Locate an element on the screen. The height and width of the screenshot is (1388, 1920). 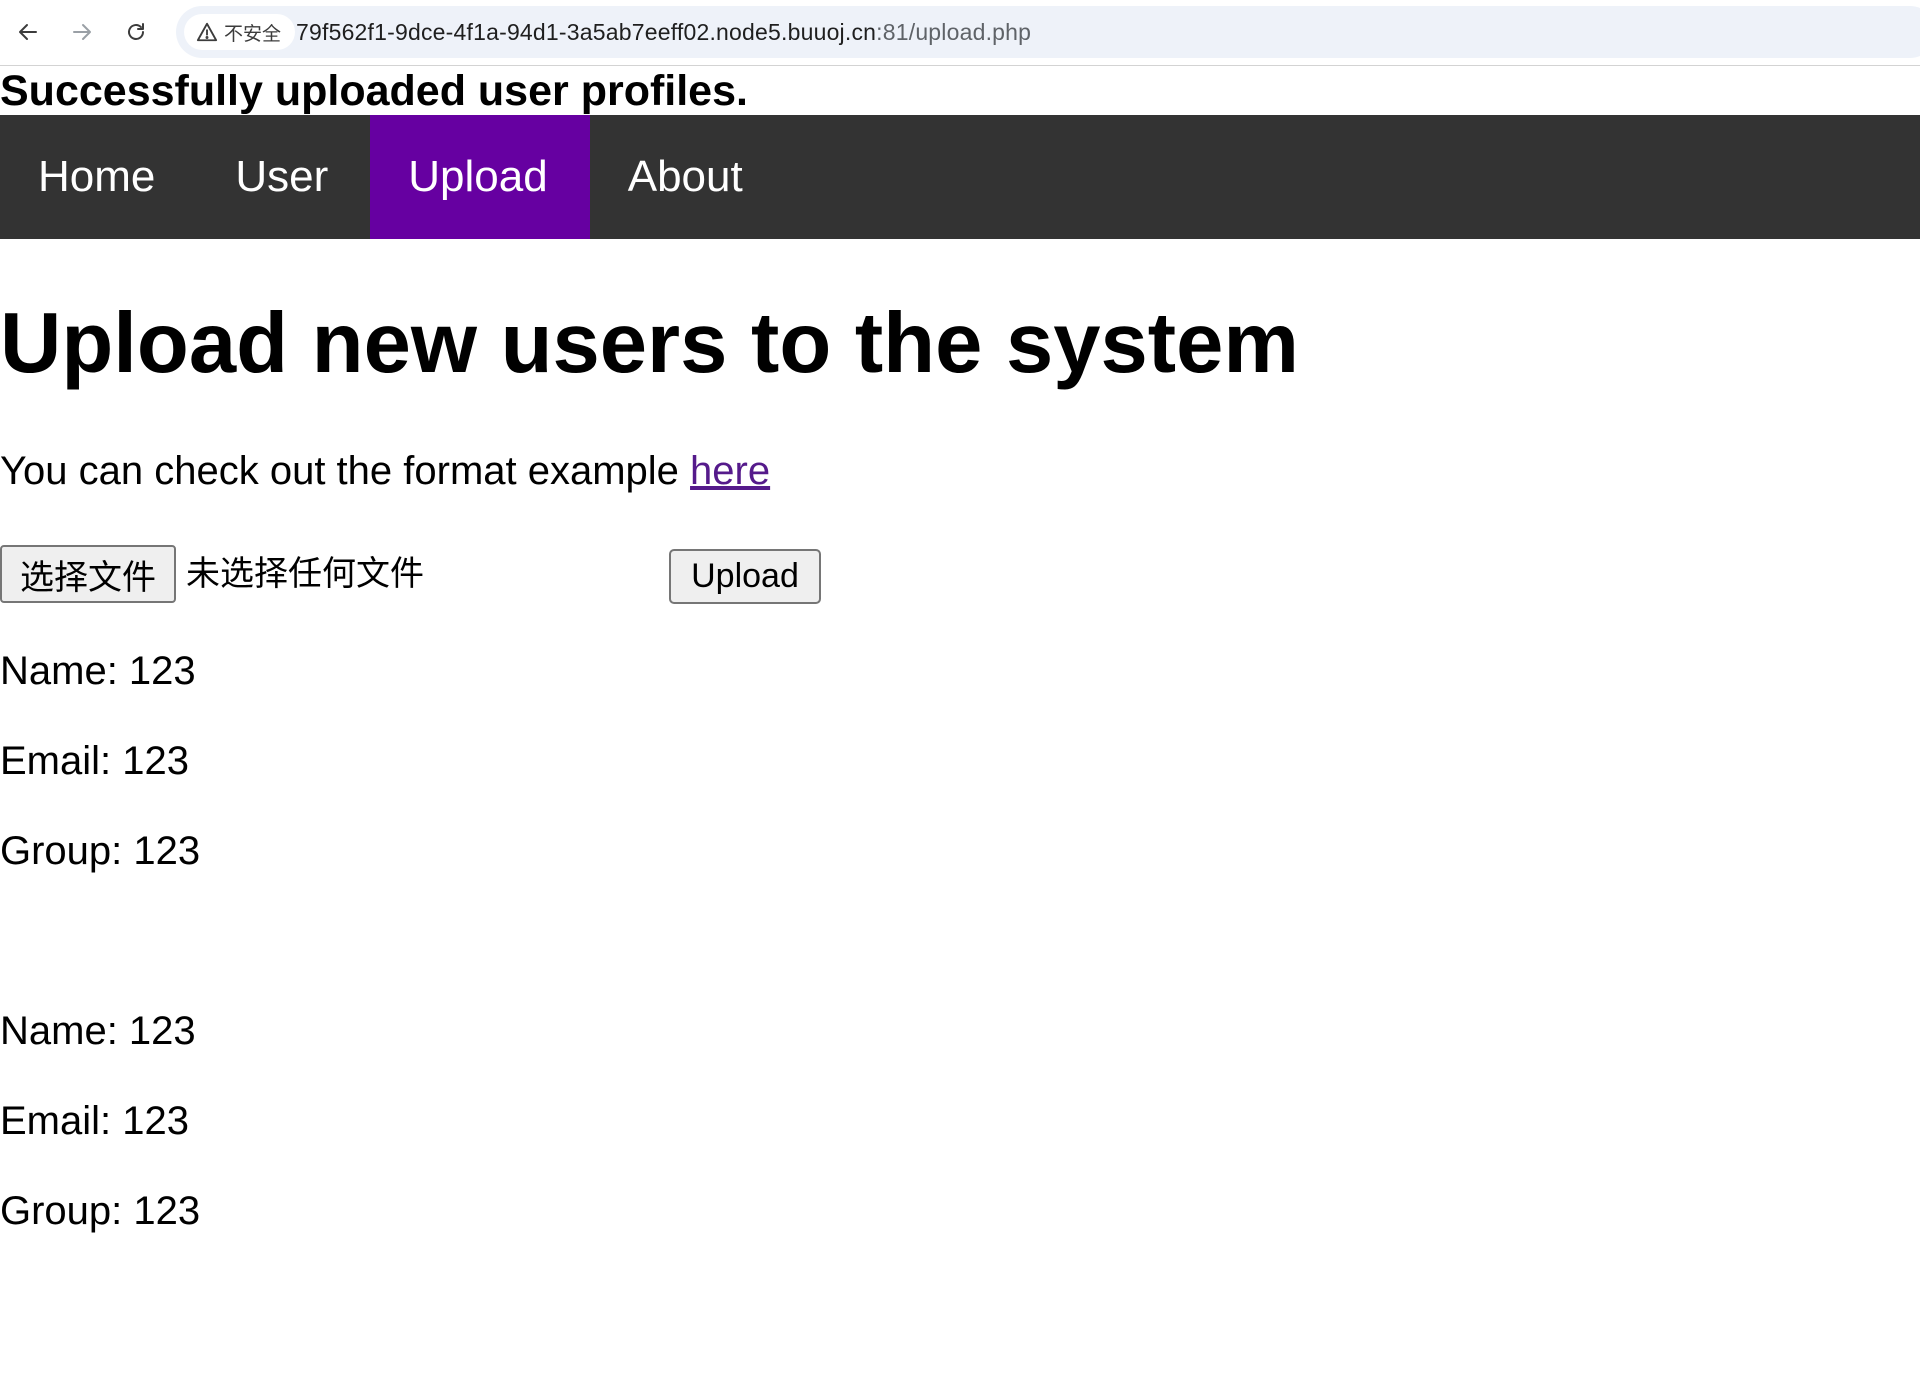
url-path: :81/upload.php is located at coordinates (954, 32).